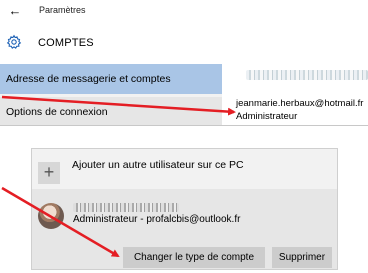  I want to click on gear-icon, so click(14, 41).